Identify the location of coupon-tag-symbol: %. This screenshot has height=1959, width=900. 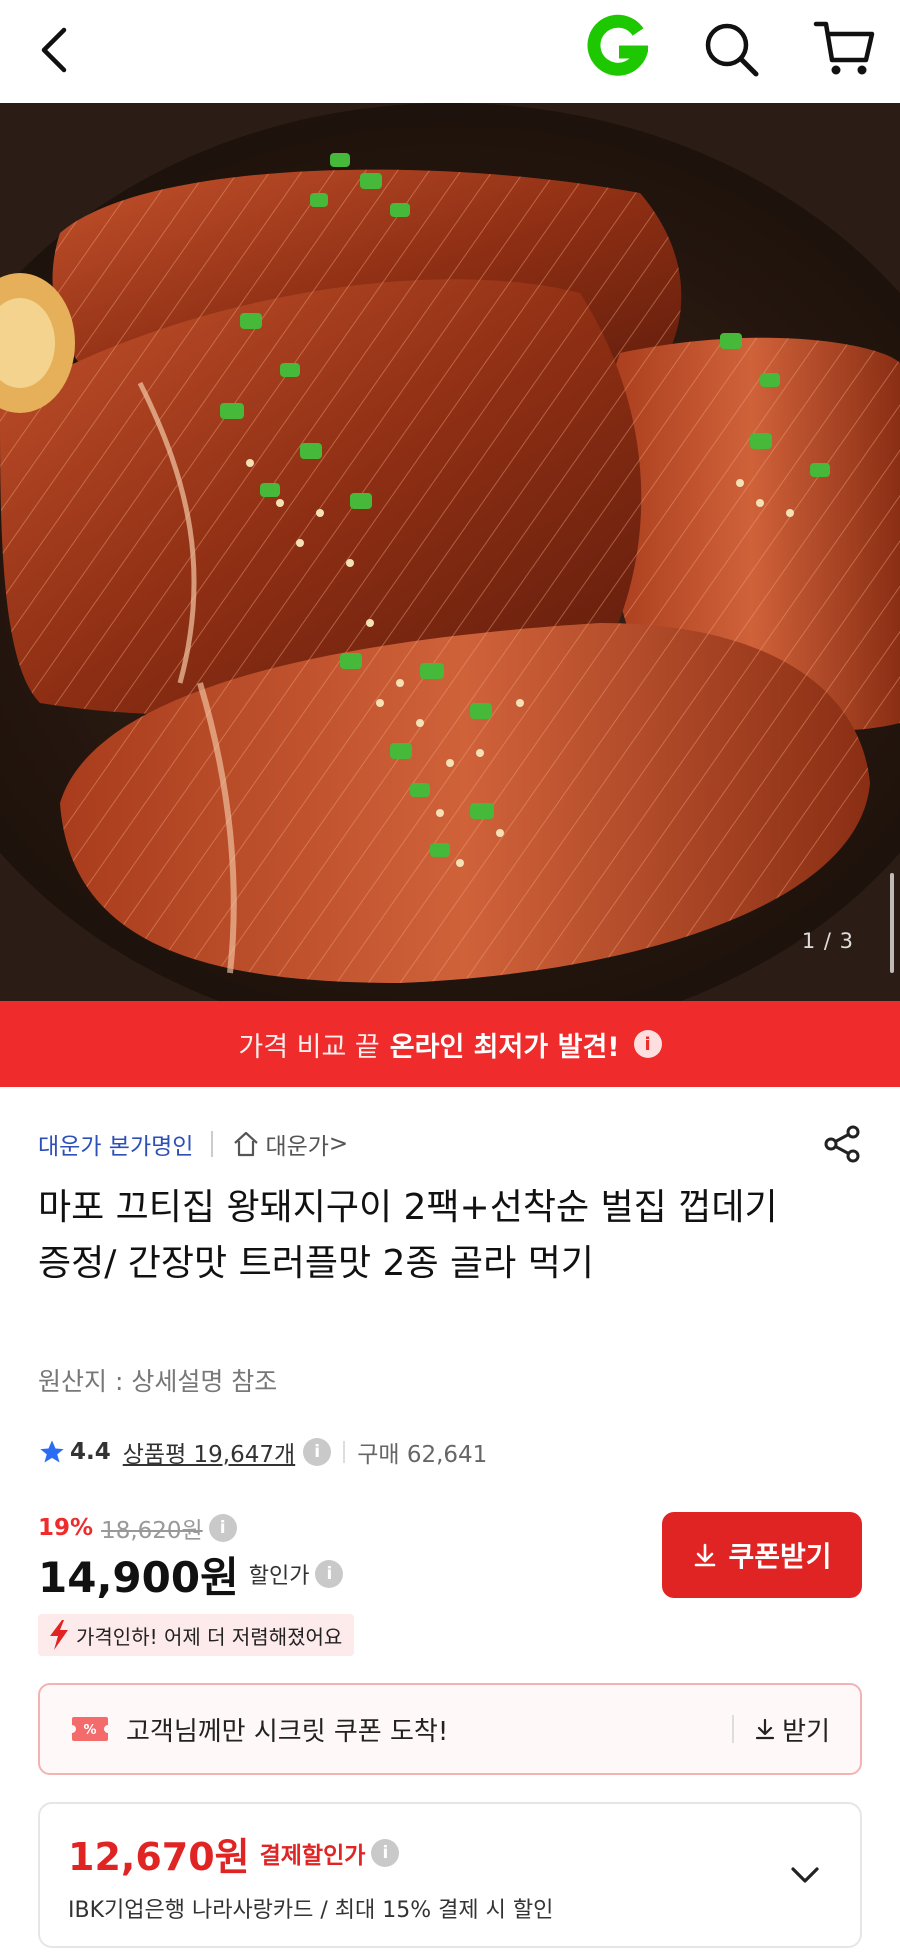
(89, 1730).